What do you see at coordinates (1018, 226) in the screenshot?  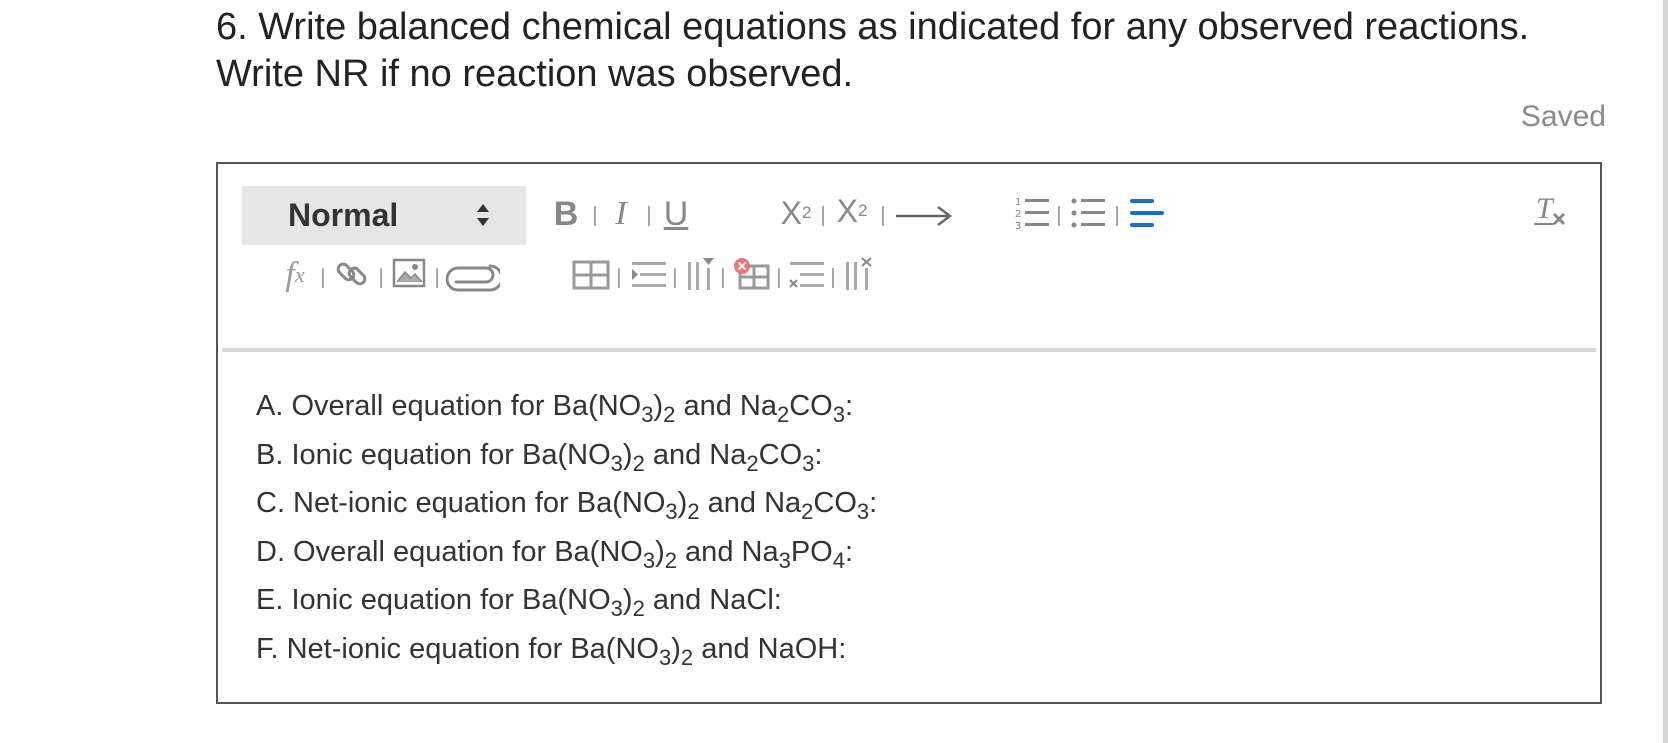 I see `svg-text: 3` at bounding box center [1018, 226].